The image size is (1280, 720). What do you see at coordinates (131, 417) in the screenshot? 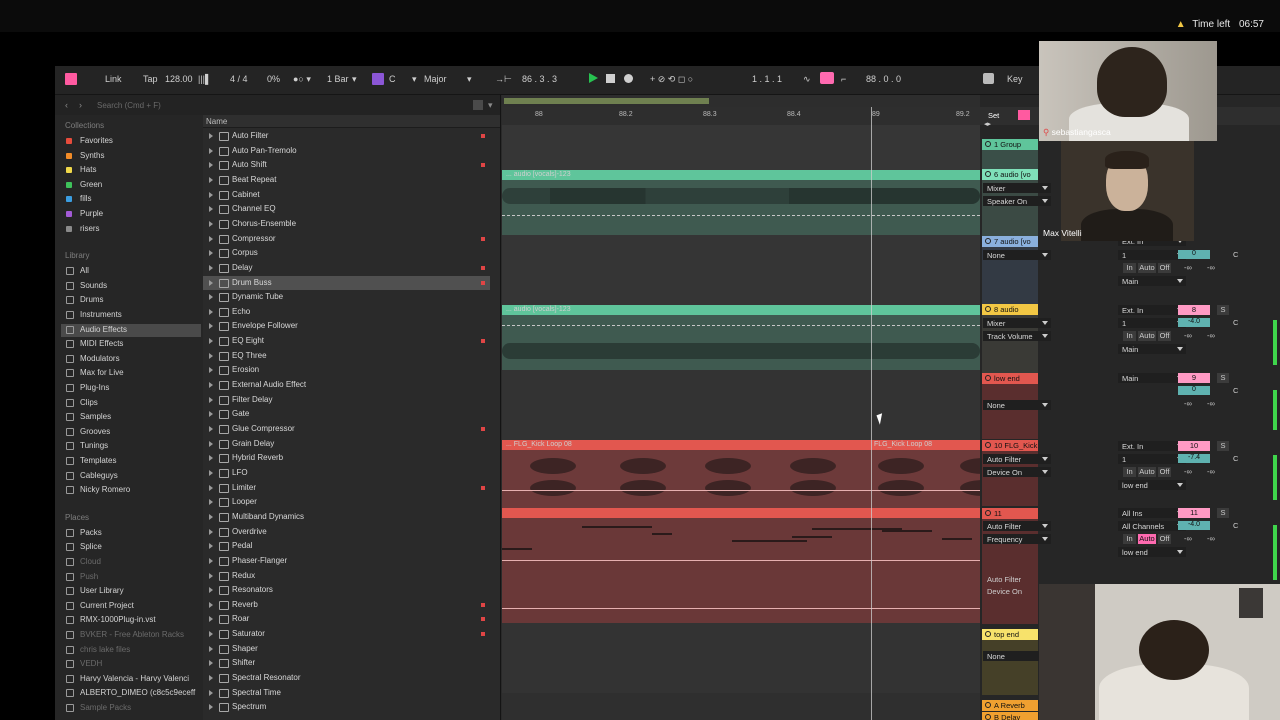
I see `library-item: Samples` at bounding box center [131, 417].